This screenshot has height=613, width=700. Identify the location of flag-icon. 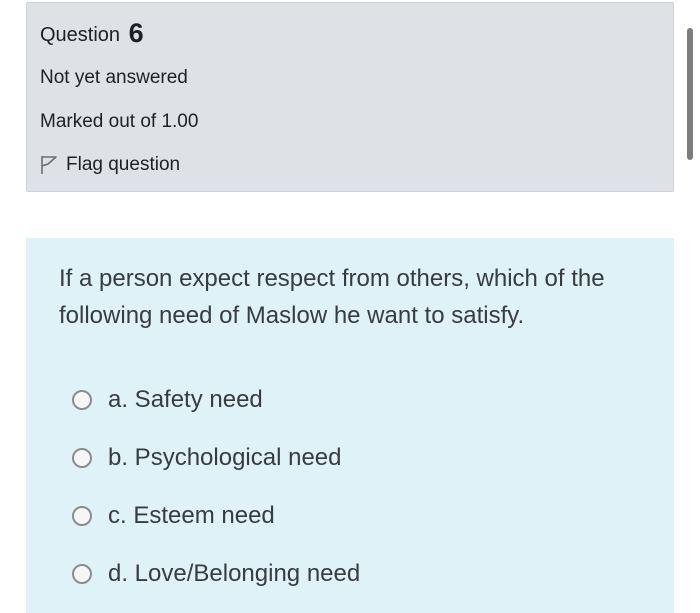
(49, 165).